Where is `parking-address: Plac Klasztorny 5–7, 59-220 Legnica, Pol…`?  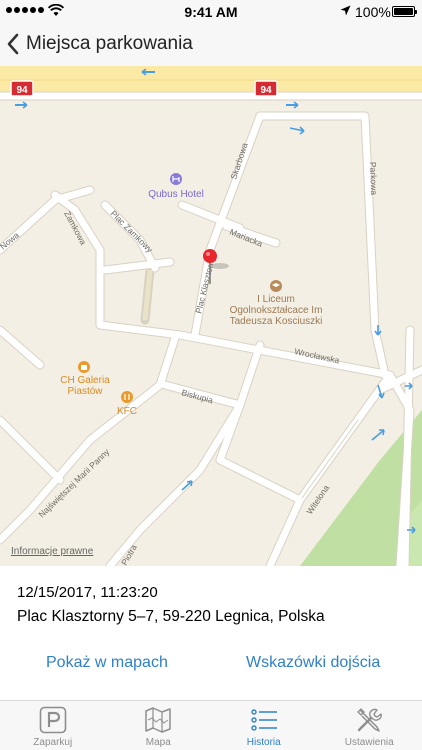
parking-address: Plac Klasztorny 5–7, 59-220 Legnica, Pol… is located at coordinates (171, 616).